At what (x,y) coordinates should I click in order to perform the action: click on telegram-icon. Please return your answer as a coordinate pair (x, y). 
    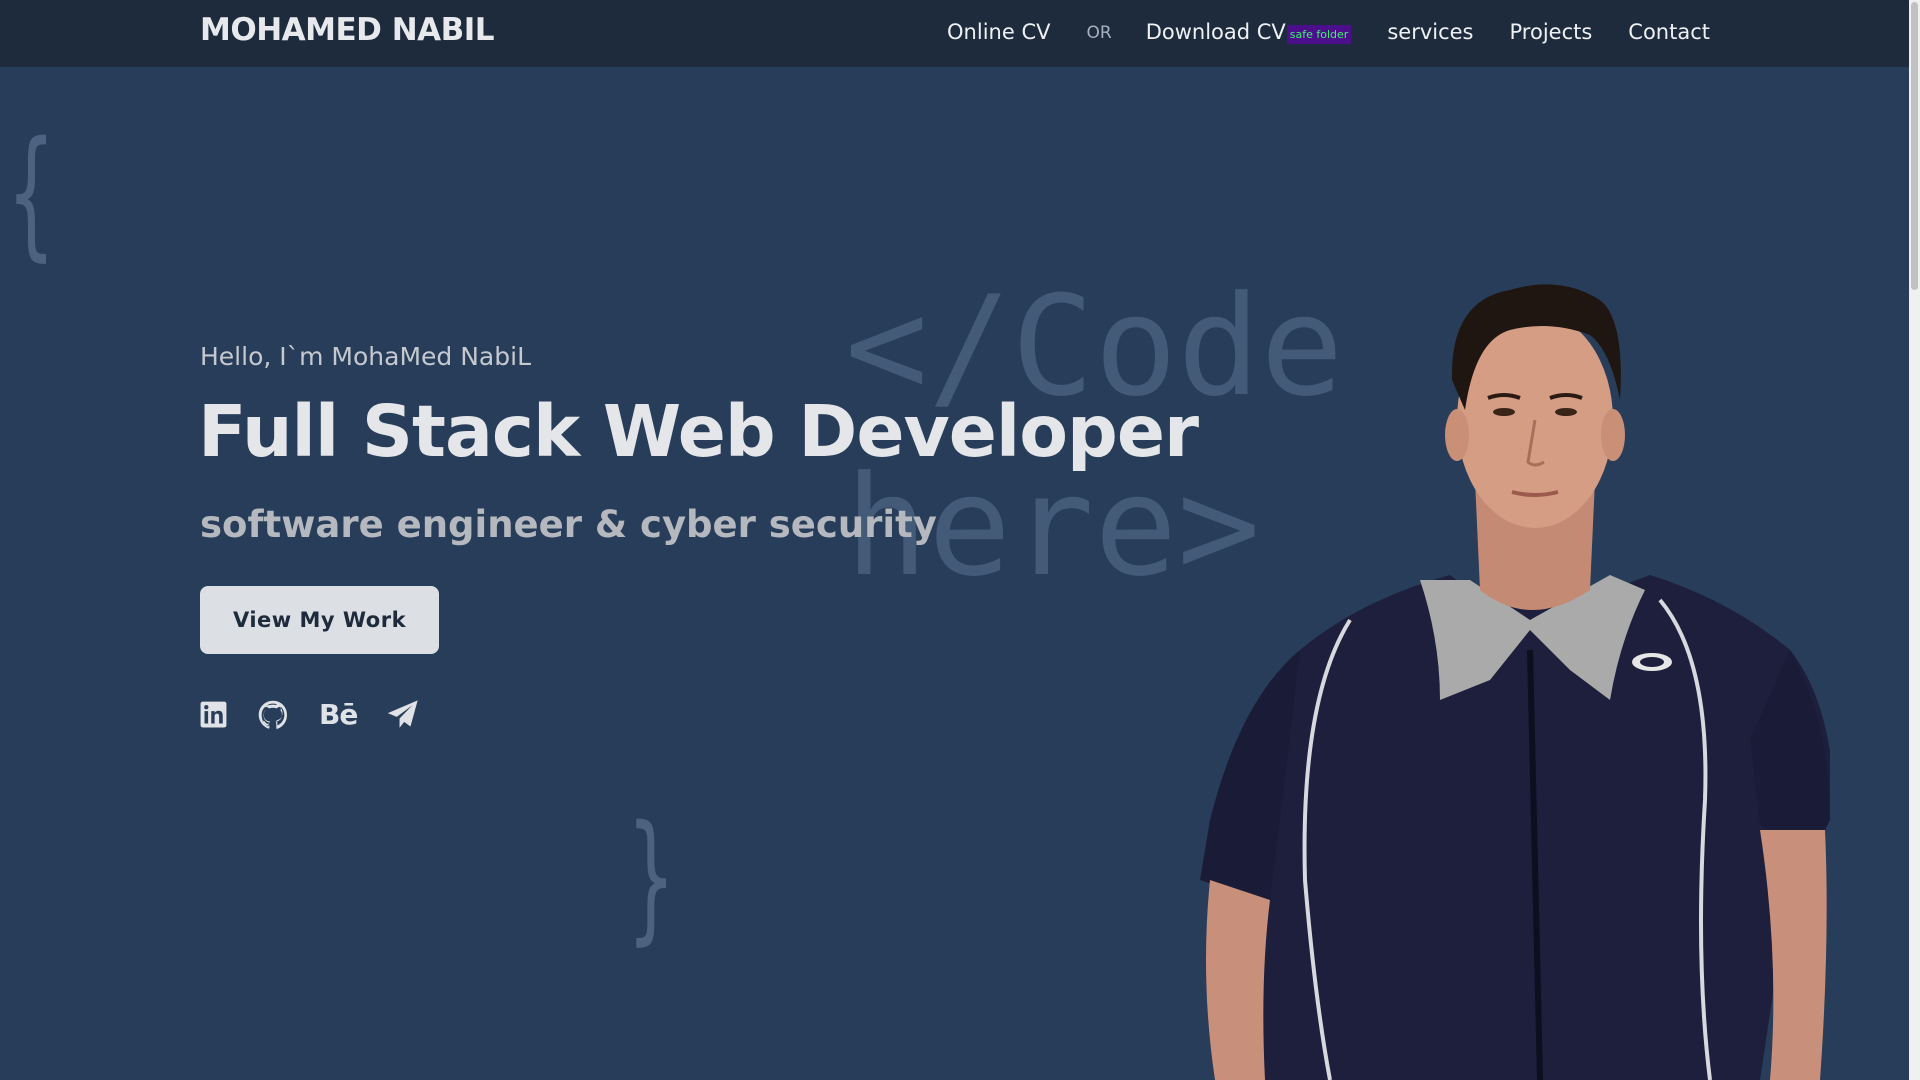
    Looking at the image, I should click on (403, 713).